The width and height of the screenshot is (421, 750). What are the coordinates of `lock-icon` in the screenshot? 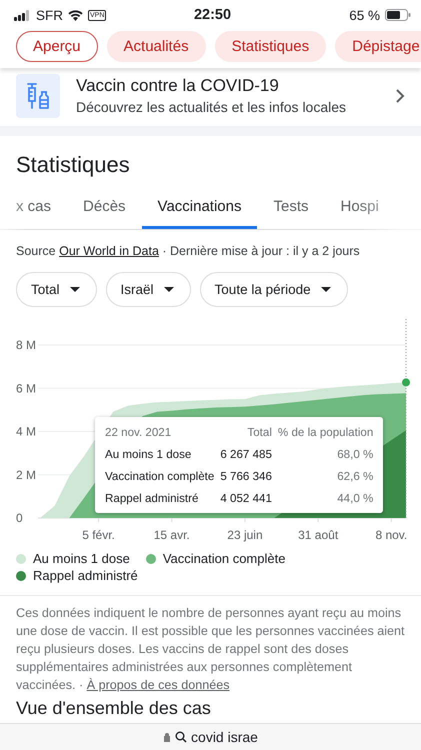 It's located at (167, 737).